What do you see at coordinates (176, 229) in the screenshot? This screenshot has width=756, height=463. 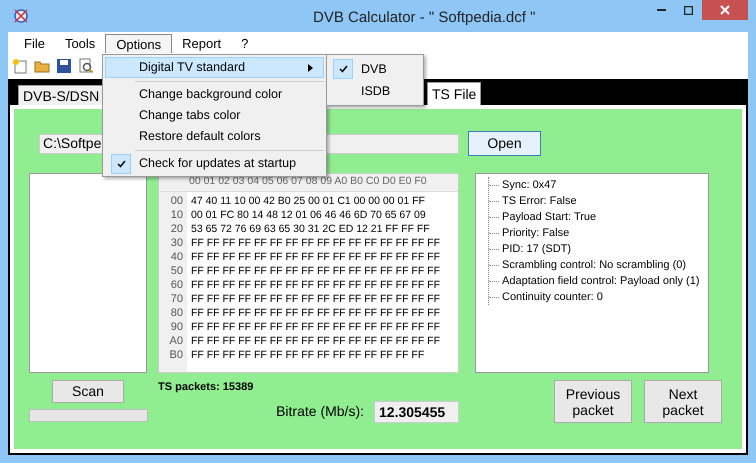 I see `row-offset: 20` at bounding box center [176, 229].